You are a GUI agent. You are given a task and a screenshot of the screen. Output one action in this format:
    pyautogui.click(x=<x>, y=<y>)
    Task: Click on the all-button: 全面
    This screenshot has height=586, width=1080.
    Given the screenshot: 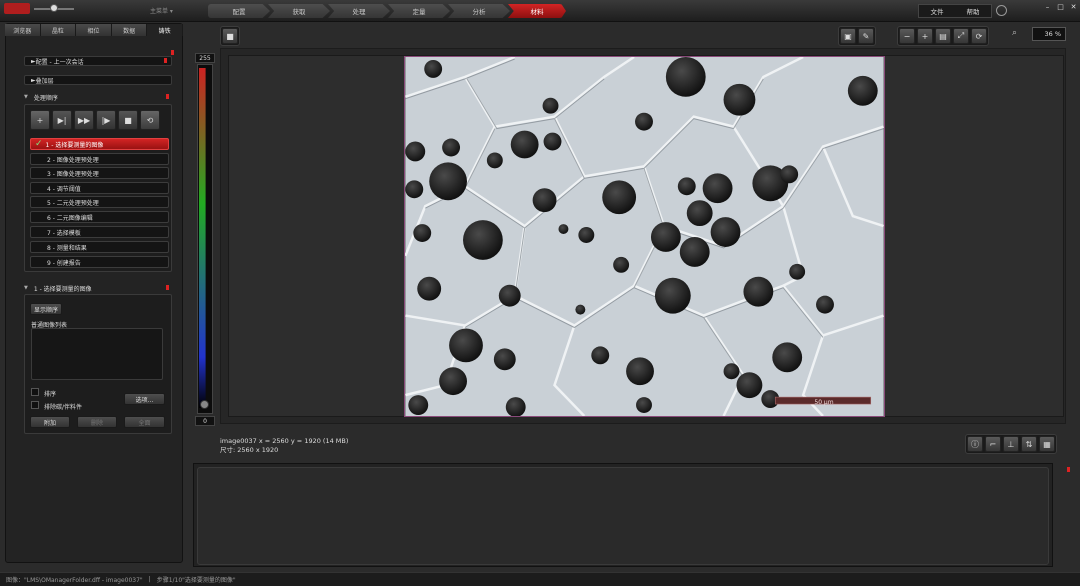 What is the action you would take?
    pyautogui.click(x=144, y=422)
    